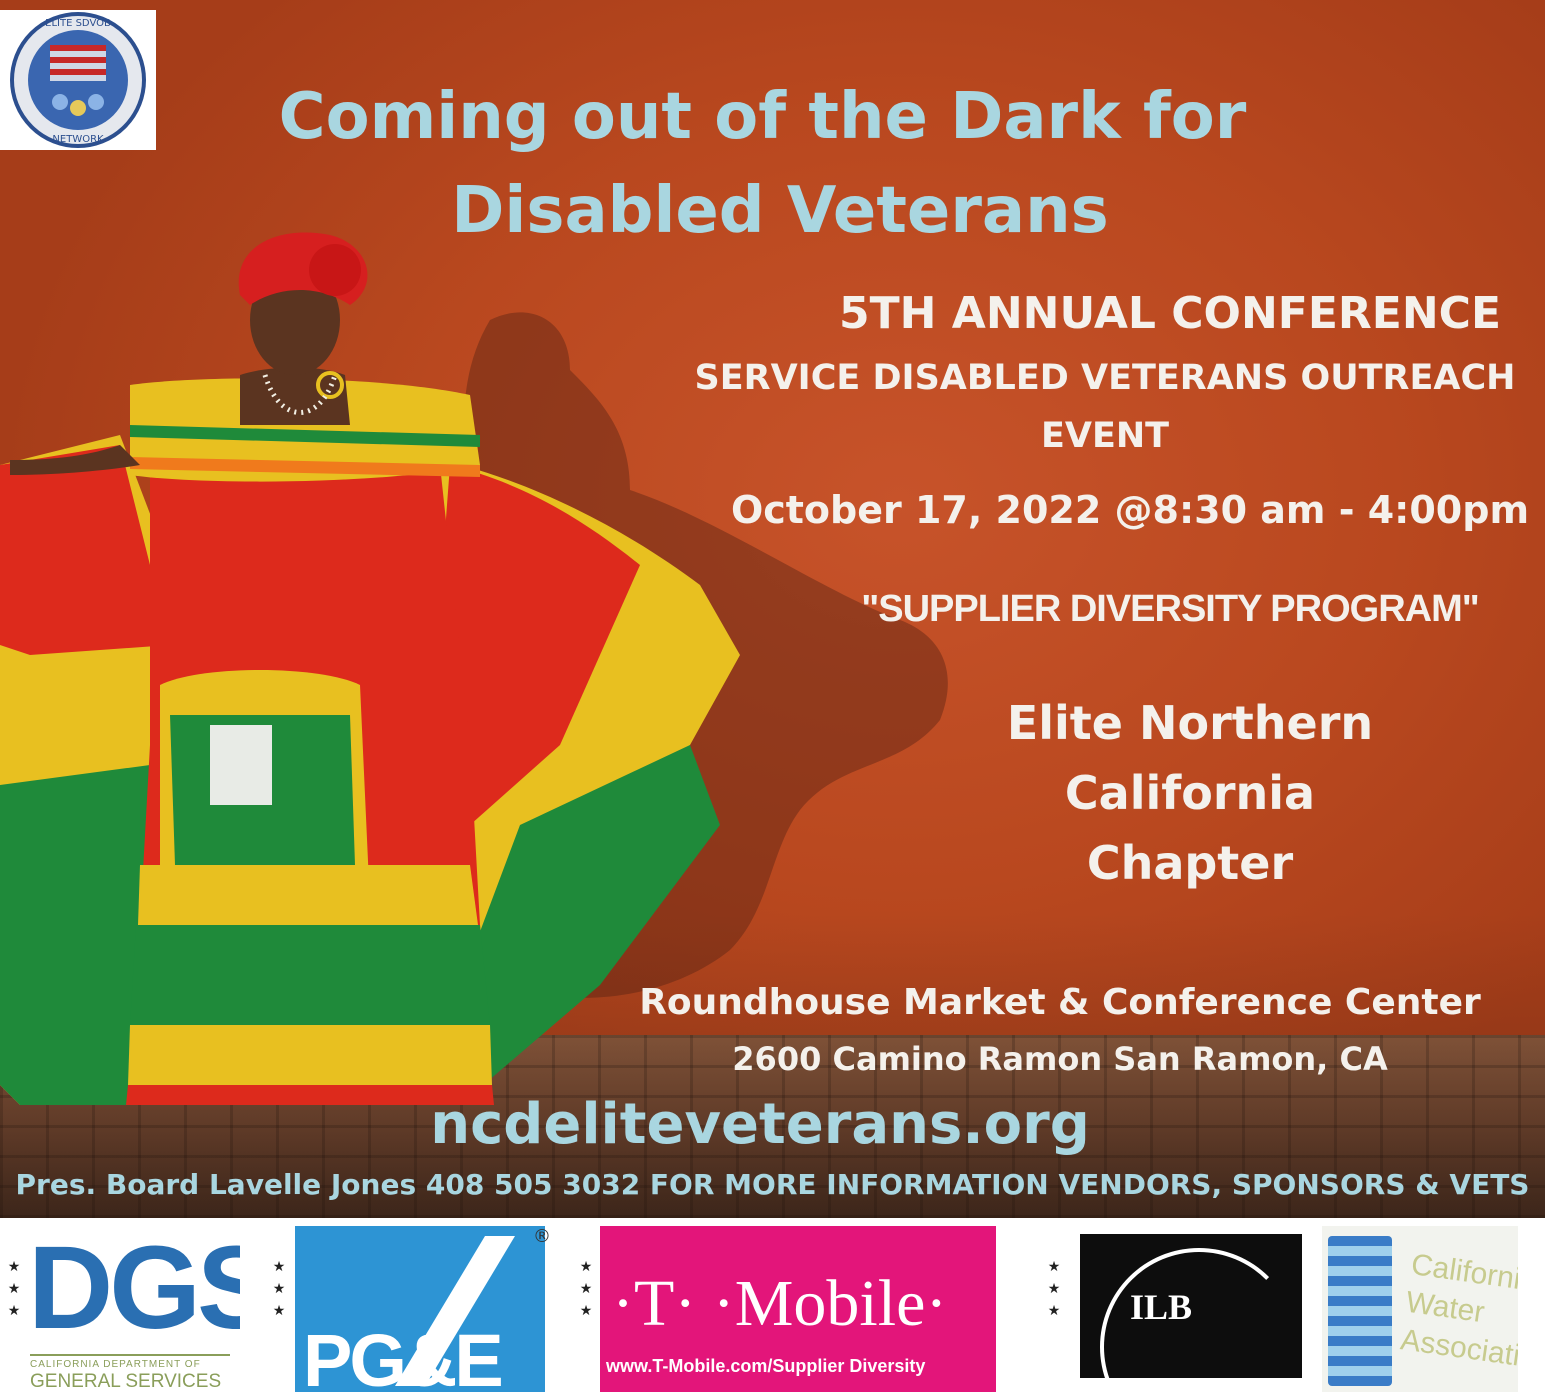 The image size is (1545, 1400). I want to click on dgs-subtitle-1: CALIFORNIA DEPARTMENT OF, so click(115, 1364).